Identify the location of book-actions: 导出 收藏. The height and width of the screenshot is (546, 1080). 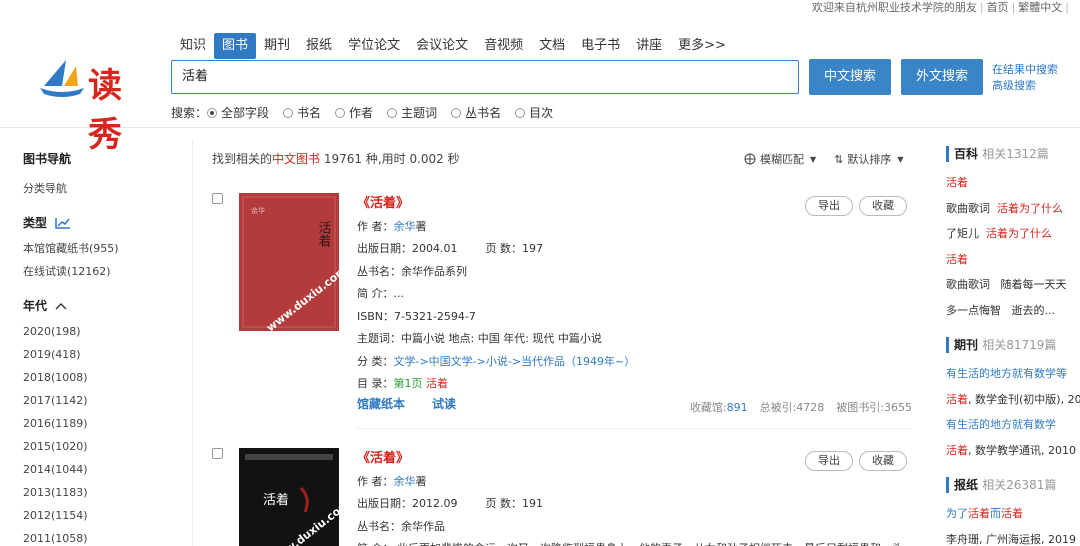
(856, 461).